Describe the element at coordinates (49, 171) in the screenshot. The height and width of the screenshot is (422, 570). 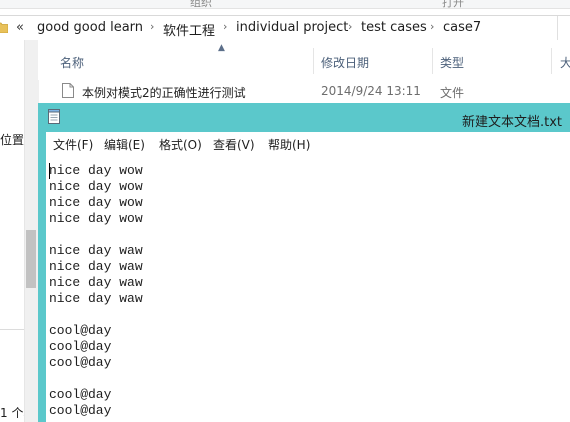
I see `text-caret` at that location.